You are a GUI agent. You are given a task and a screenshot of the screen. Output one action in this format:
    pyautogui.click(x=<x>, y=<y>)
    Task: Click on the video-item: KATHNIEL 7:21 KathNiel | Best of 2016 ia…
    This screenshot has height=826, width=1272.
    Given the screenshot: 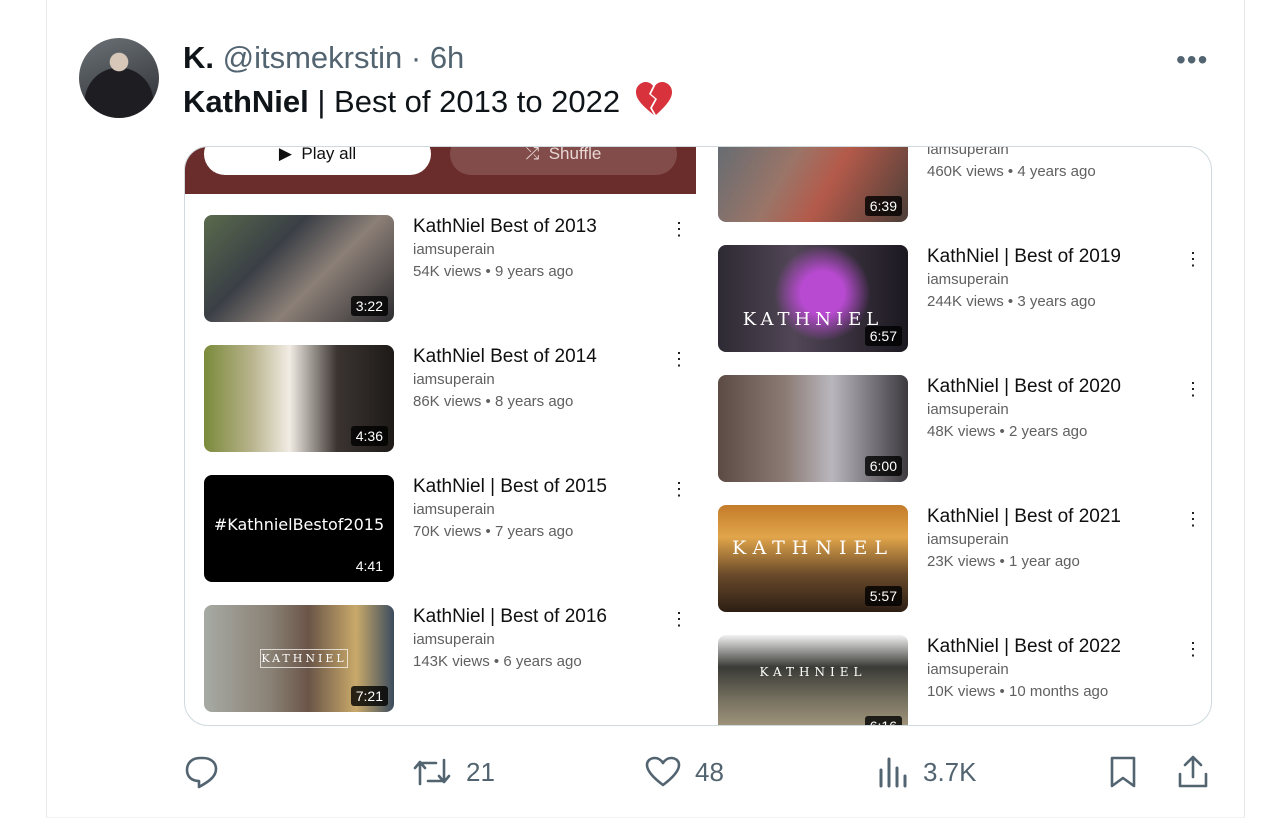 What is the action you would take?
    pyautogui.click(x=449, y=660)
    